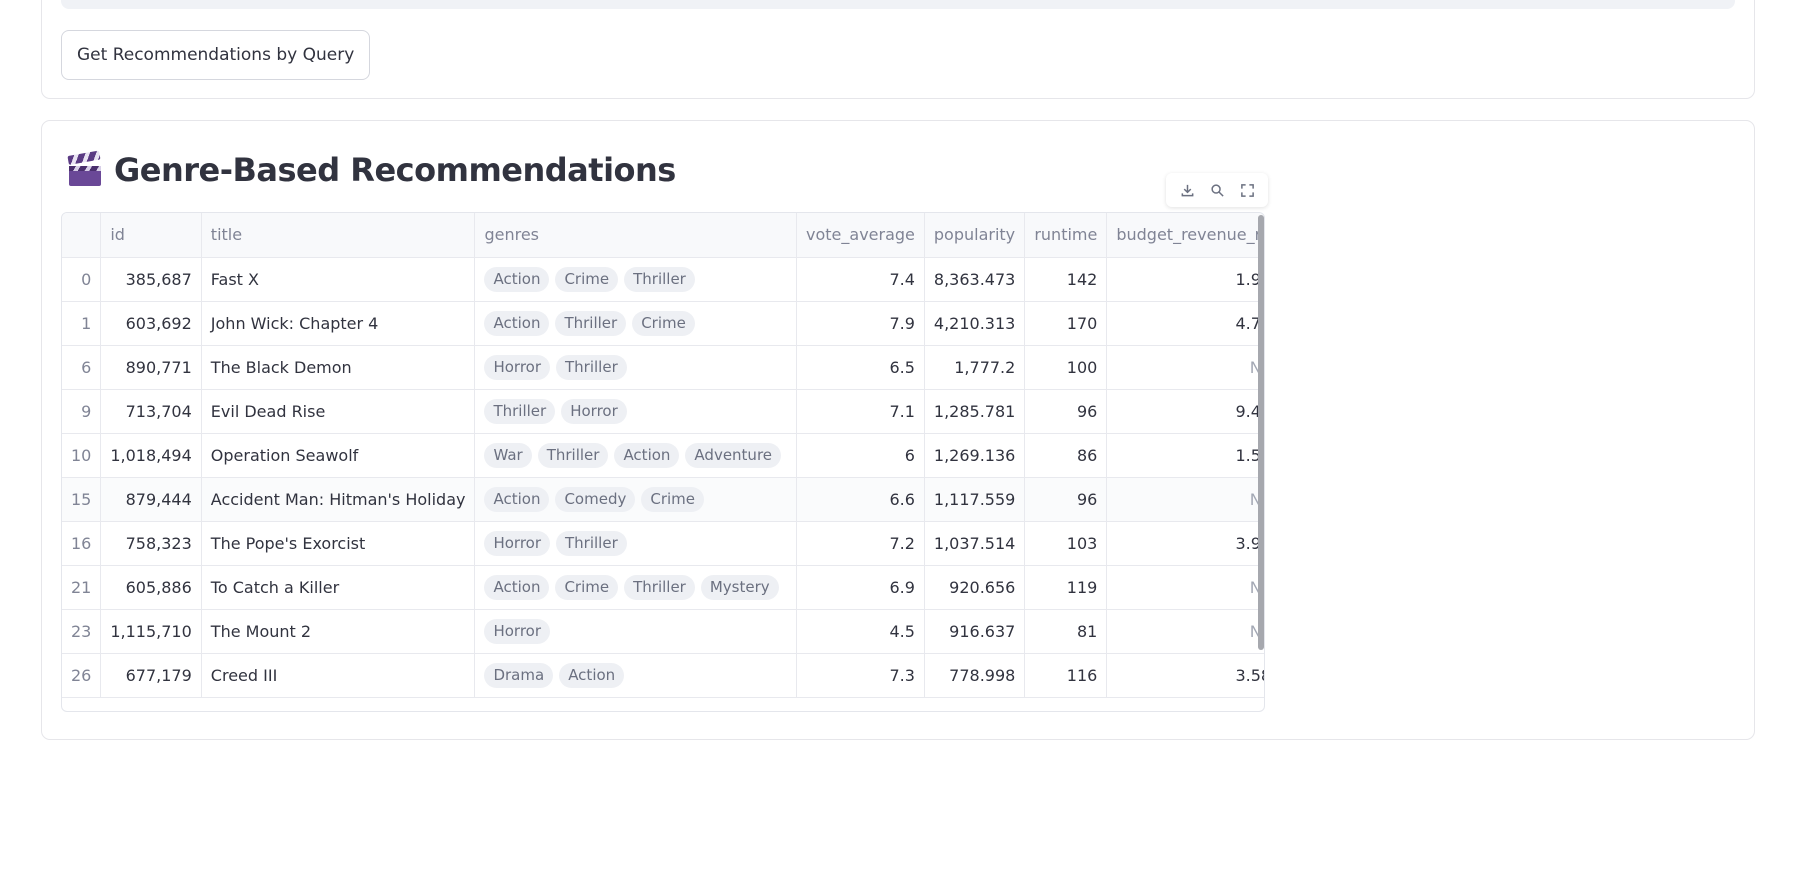 The image size is (1795, 886). I want to click on runtime-cell: 170, so click(1066, 323).